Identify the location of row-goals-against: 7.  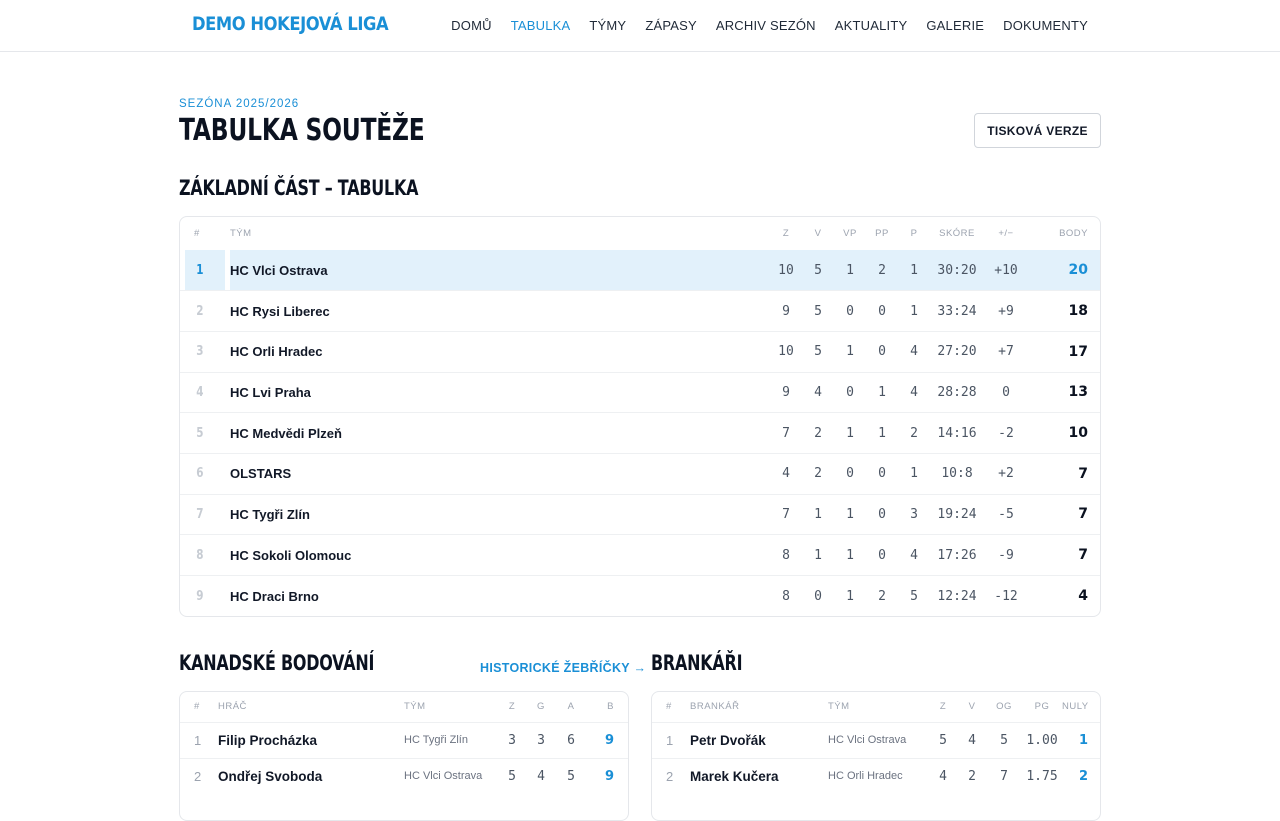
(1004, 775).